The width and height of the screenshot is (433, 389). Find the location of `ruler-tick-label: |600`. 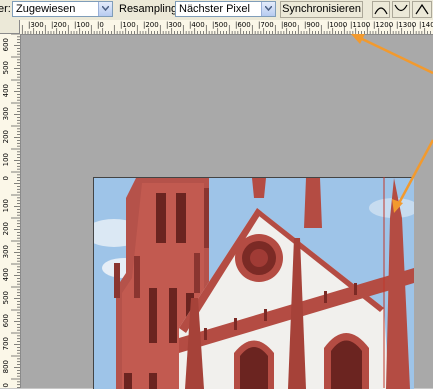

ruler-tick-label: |600 is located at coordinates (243, 25).